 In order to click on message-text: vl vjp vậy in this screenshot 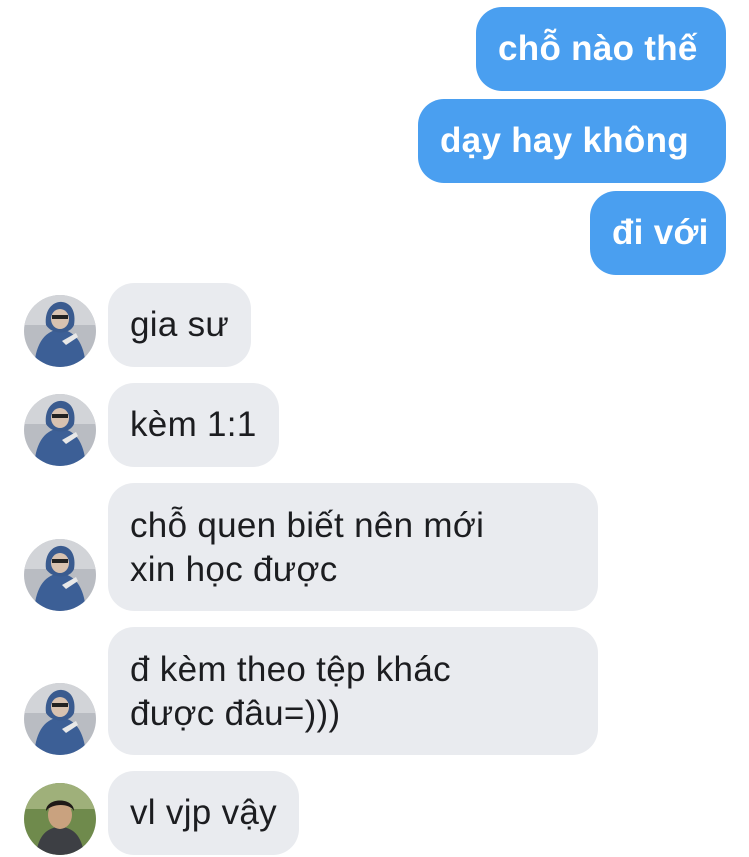, I will do `click(203, 812)`.